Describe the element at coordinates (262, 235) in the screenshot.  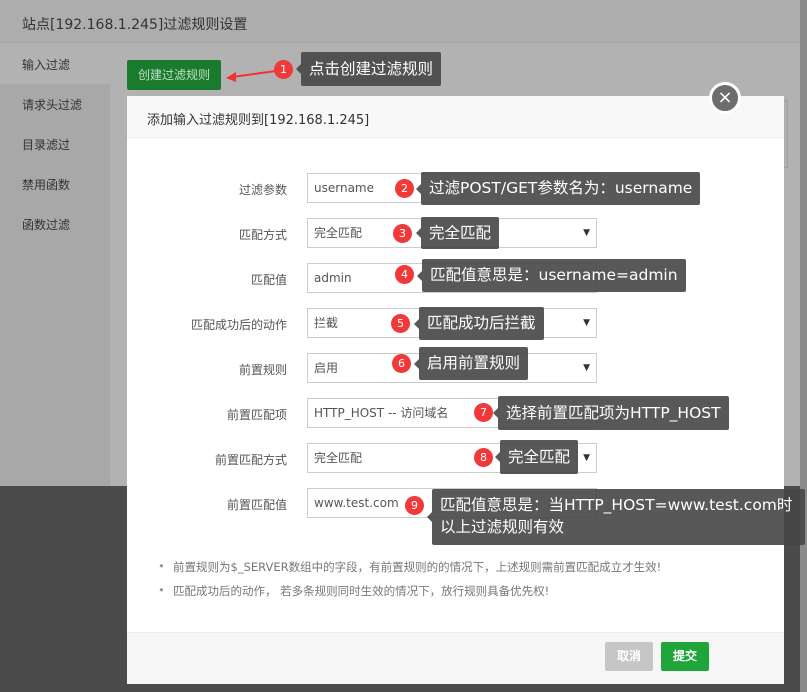
I see `field-label: 匹配方式` at that location.